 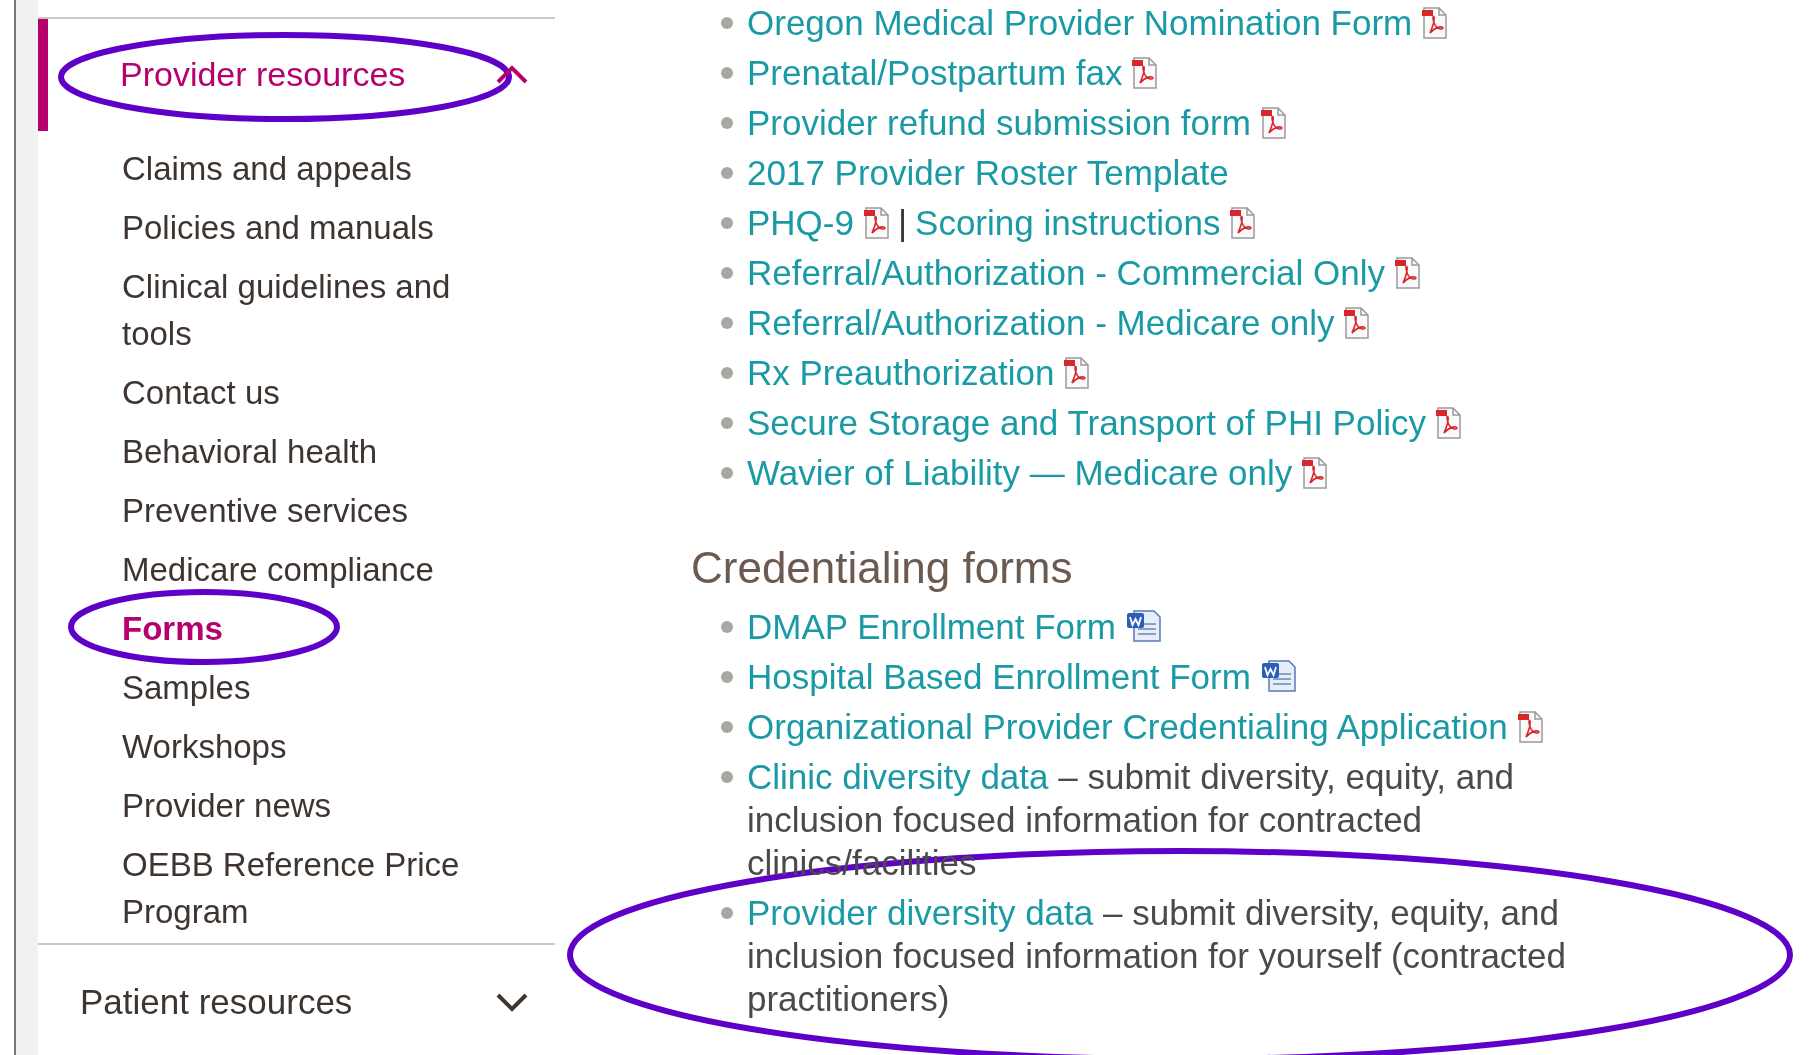 What do you see at coordinates (278, 569) in the screenshot?
I see `sidebar-link: Medicare compliance` at bounding box center [278, 569].